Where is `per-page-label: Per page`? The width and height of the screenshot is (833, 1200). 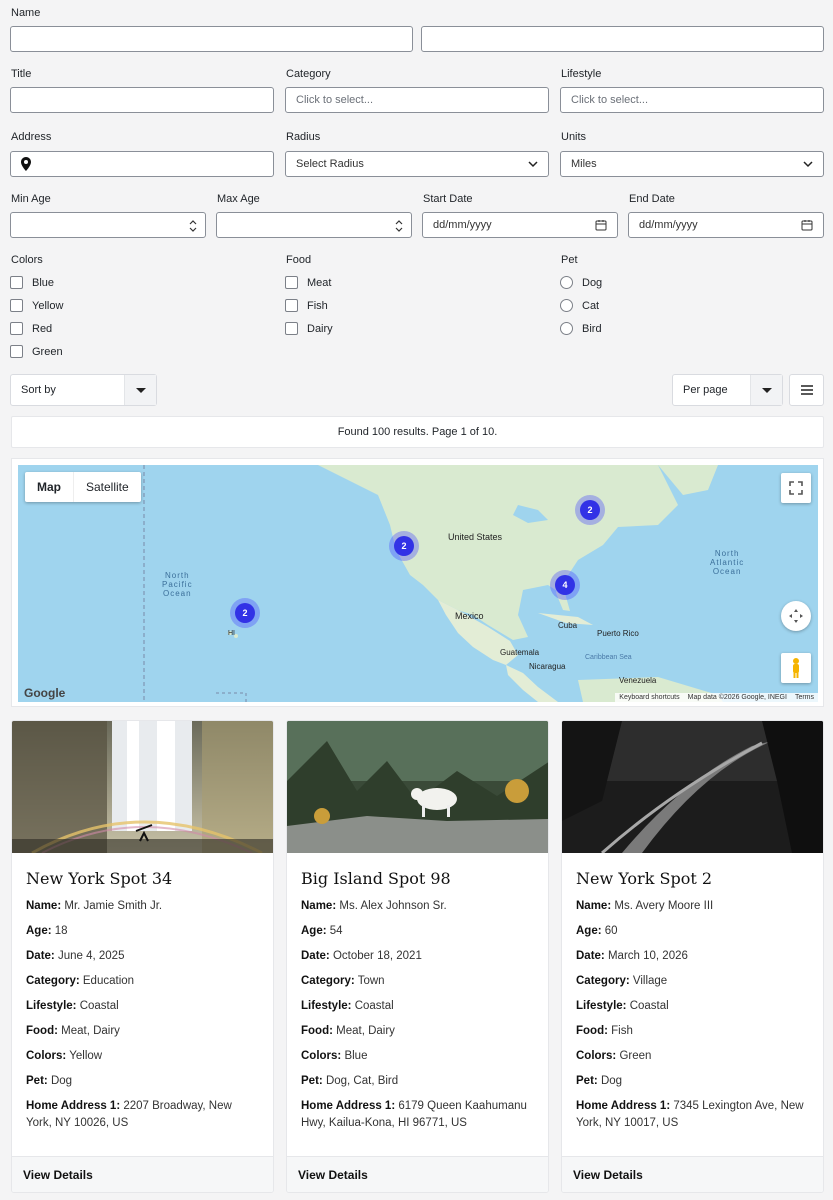
per-page-label: Per page is located at coordinates (705, 390).